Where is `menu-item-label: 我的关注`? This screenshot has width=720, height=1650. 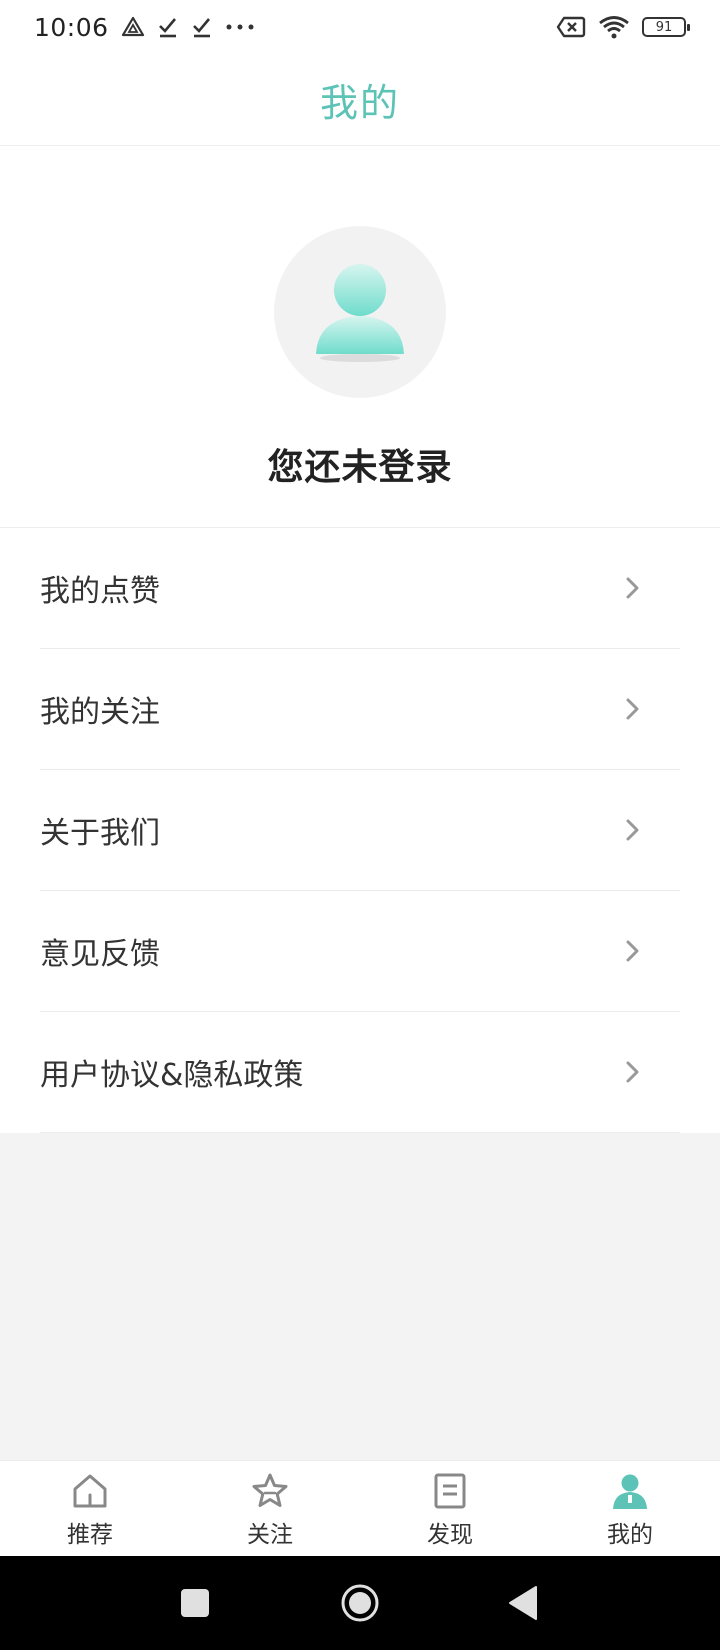 menu-item-label: 我的关注 is located at coordinates (100, 712).